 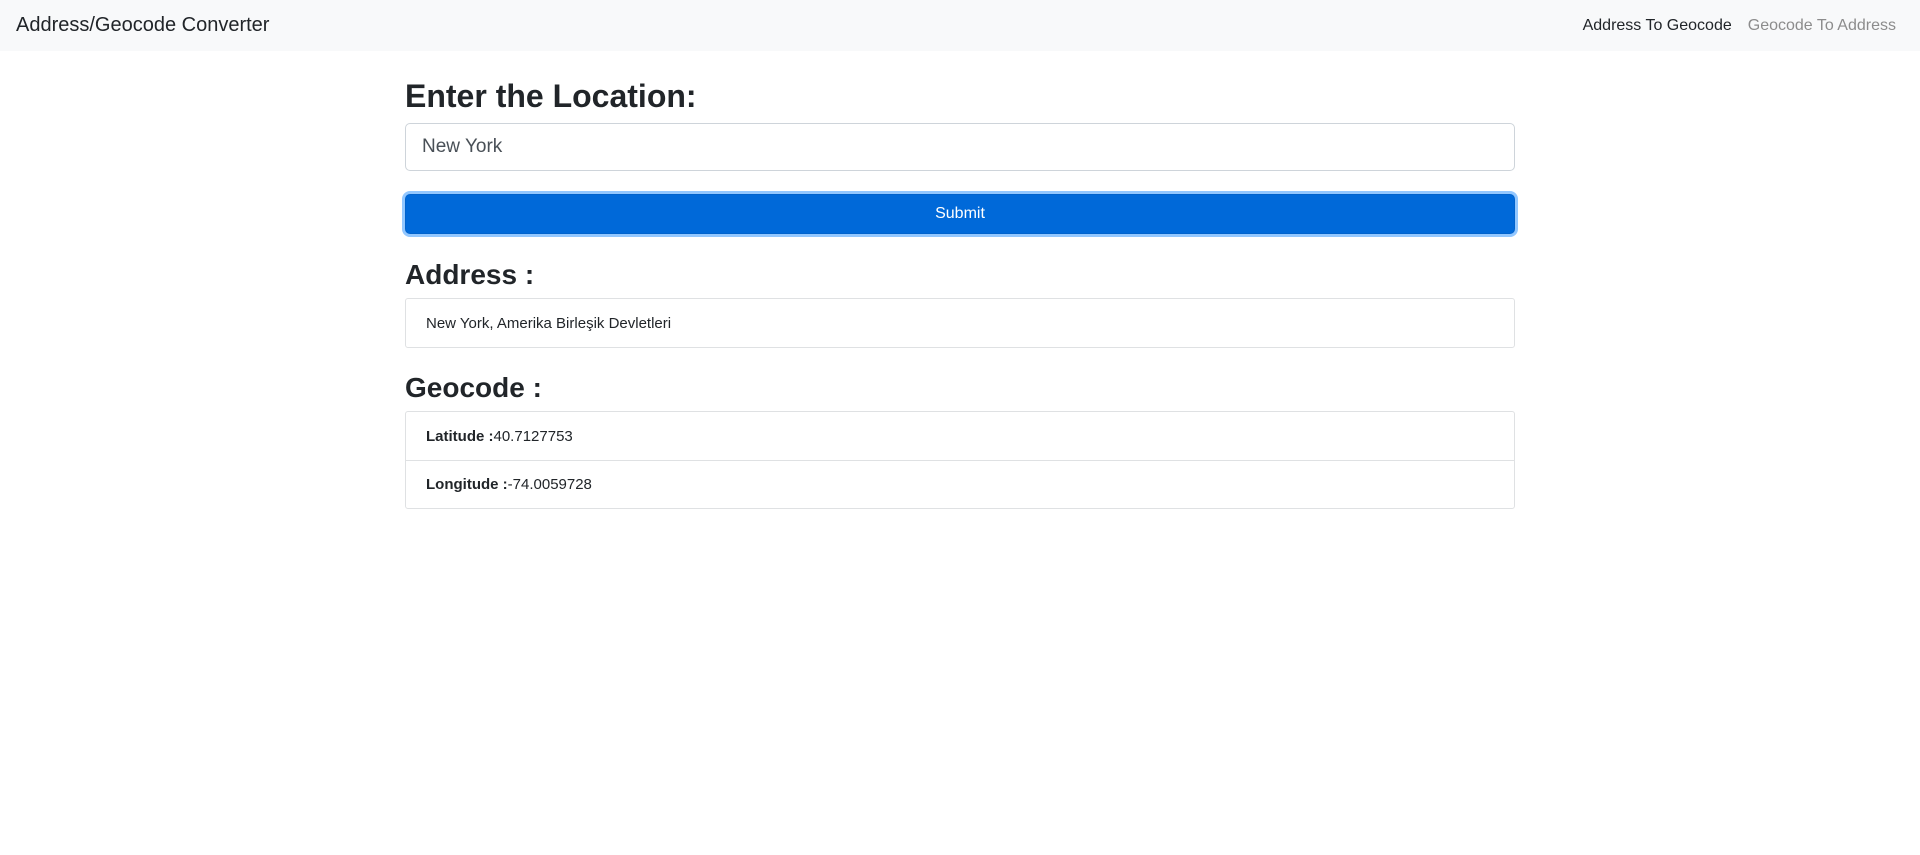 What do you see at coordinates (960, 436) in the screenshot?
I see `latitude-row: Latitude :40.7127753` at bounding box center [960, 436].